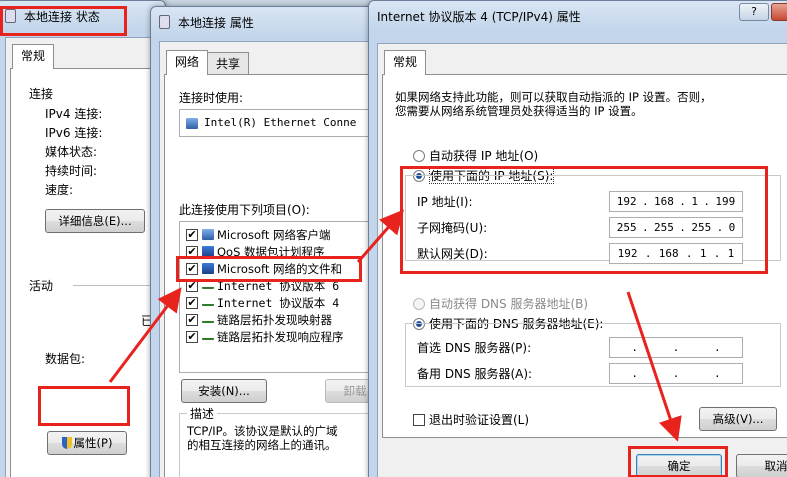 Image resolution: width=787 pixels, height=477 pixels. Describe the element at coordinates (66, 443) in the screenshot. I see `shield-icon` at that location.